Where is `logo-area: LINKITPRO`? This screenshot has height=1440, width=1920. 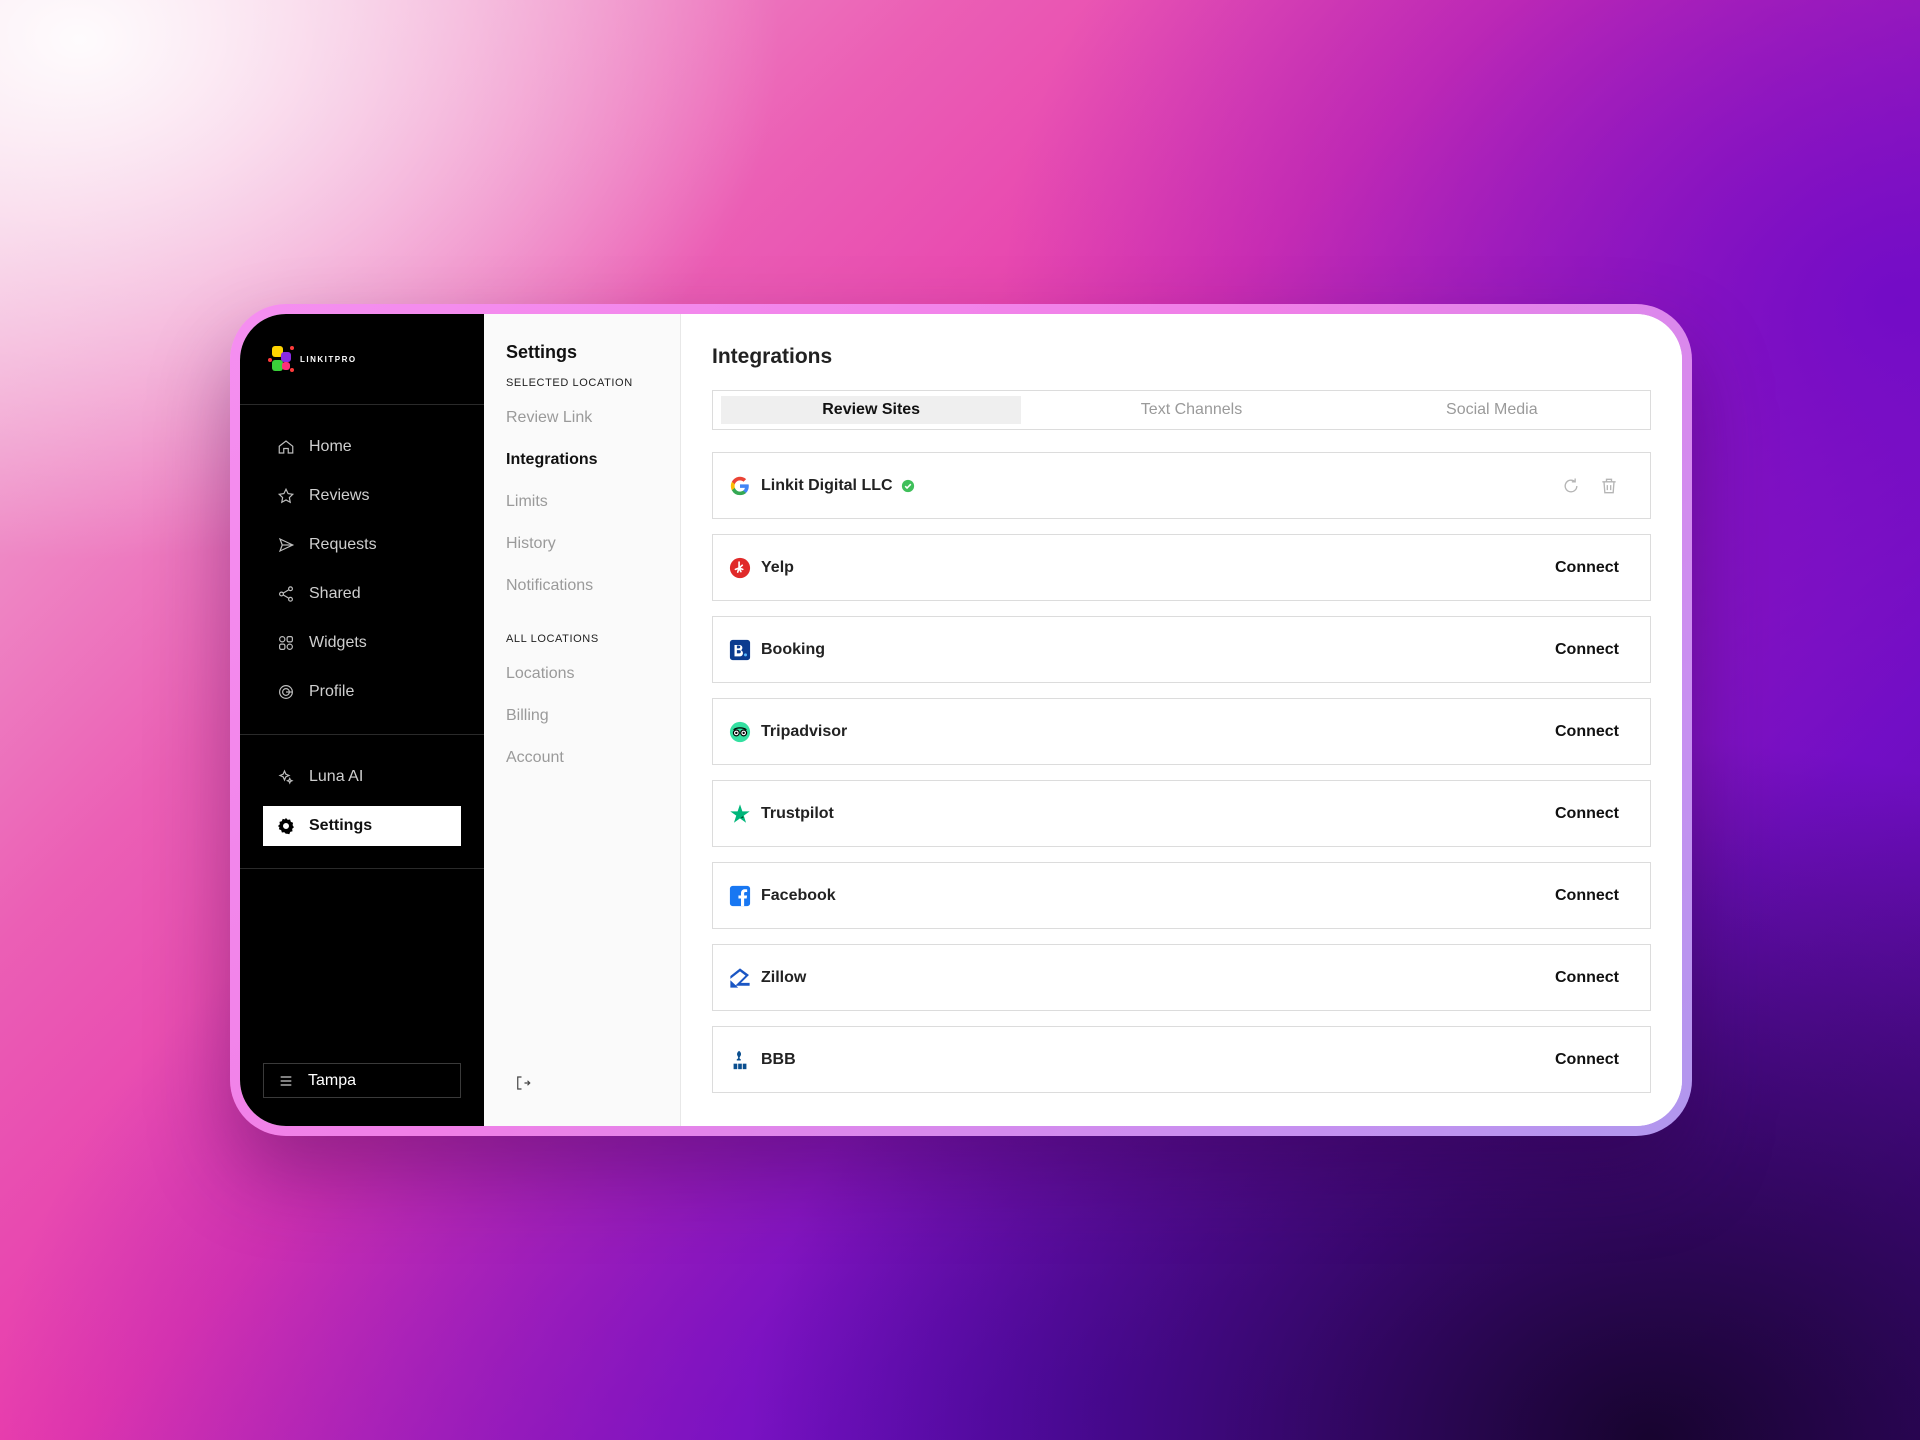
logo-area: LINKITPRO is located at coordinates (362, 359).